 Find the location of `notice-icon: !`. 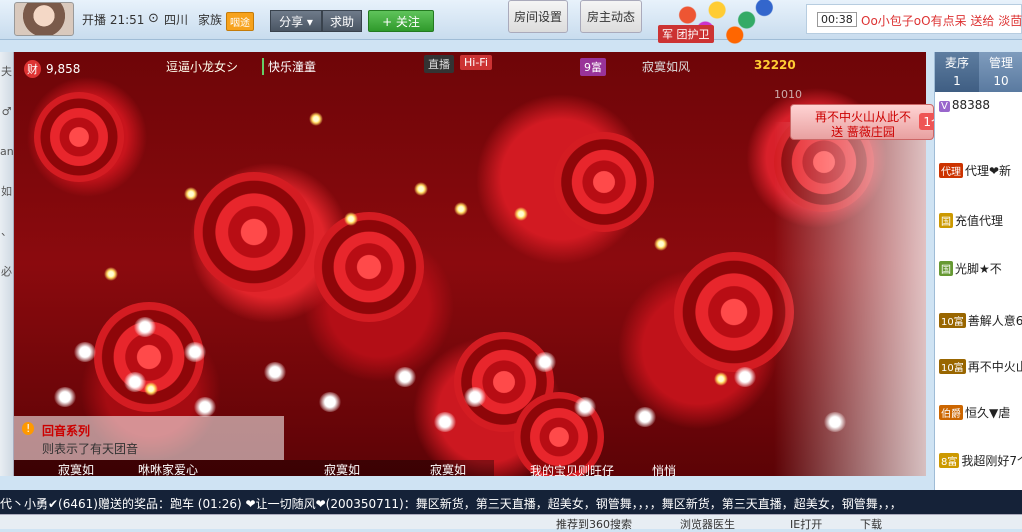

notice-icon: ! is located at coordinates (28, 428).